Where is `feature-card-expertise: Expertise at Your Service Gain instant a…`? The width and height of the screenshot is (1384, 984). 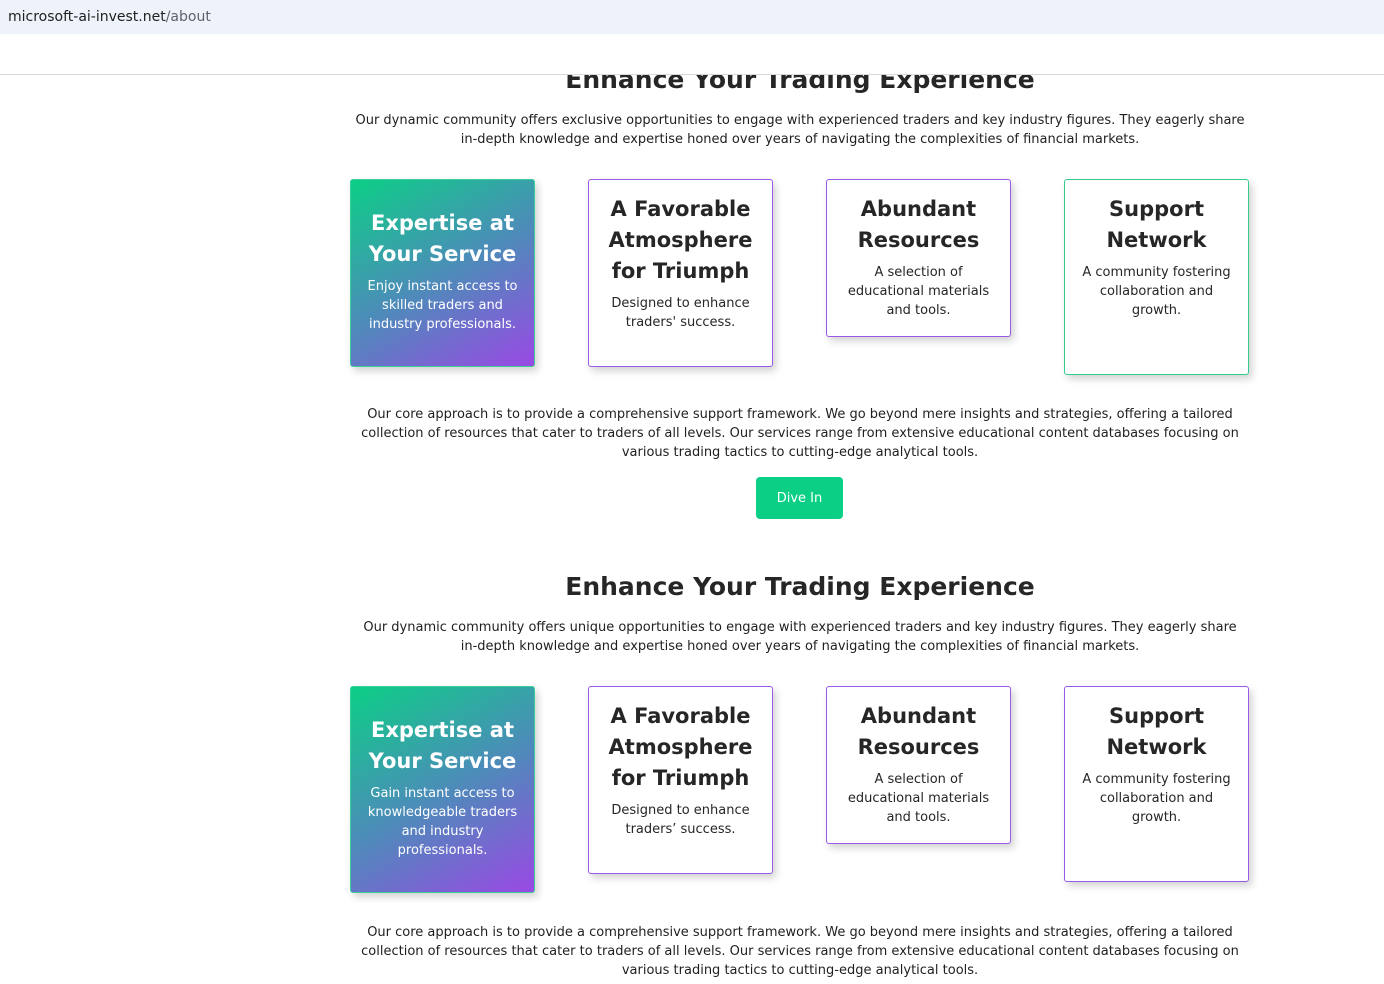
feature-card-expertise: Expertise at Your Service Gain instant a… is located at coordinates (442, 789).